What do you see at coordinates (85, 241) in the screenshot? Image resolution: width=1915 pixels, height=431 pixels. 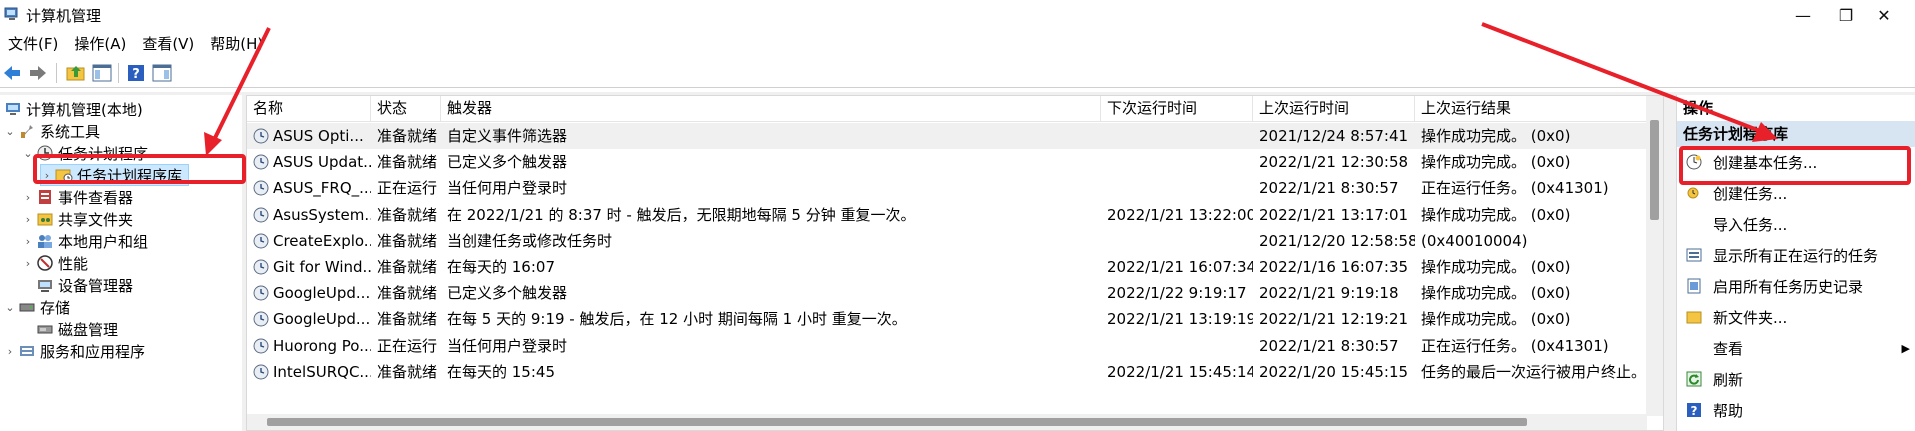 I see `tree-item-local-users: › 本地用户和组` at bounding box center [85, 241].